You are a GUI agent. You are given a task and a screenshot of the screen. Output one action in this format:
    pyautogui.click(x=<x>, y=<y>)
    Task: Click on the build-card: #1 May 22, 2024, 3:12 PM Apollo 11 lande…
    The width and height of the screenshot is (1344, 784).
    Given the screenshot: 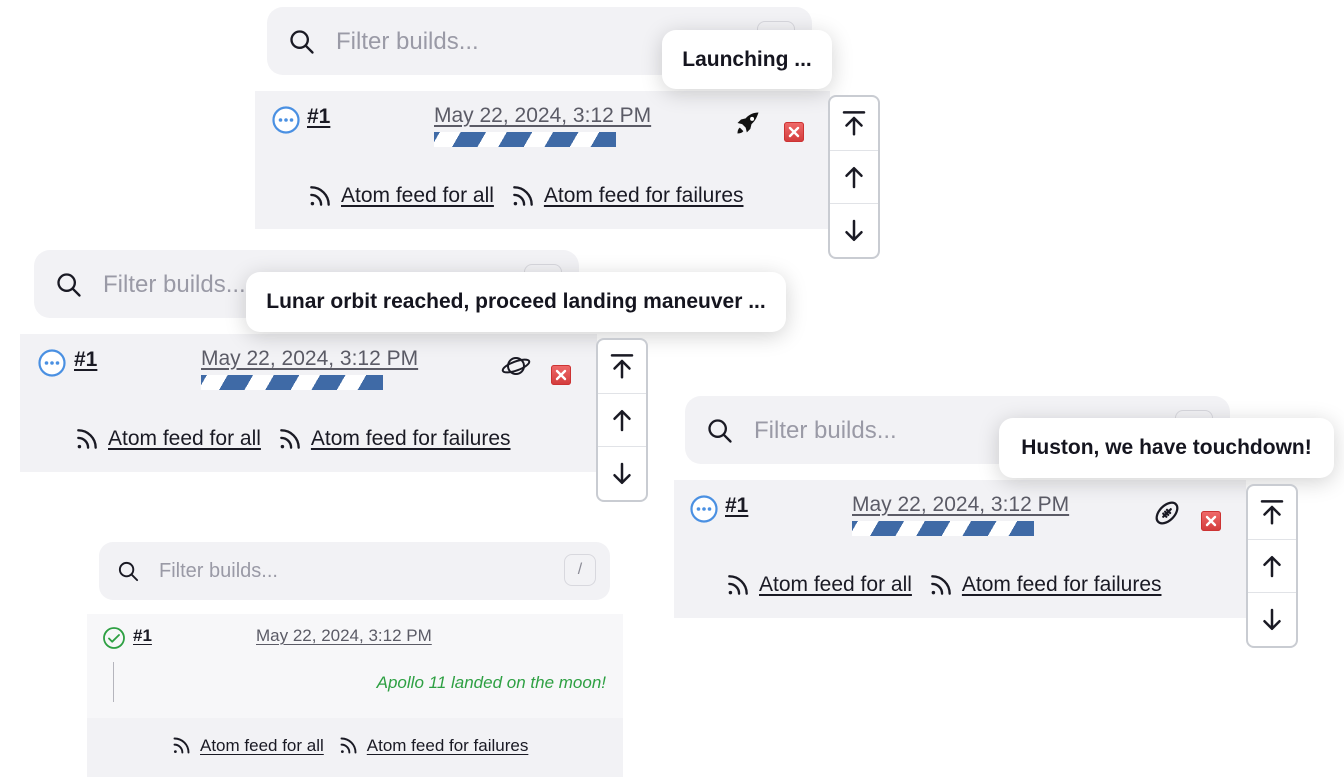 What is the action you would take?
    pyautogui.click(x=355, y=695)
    